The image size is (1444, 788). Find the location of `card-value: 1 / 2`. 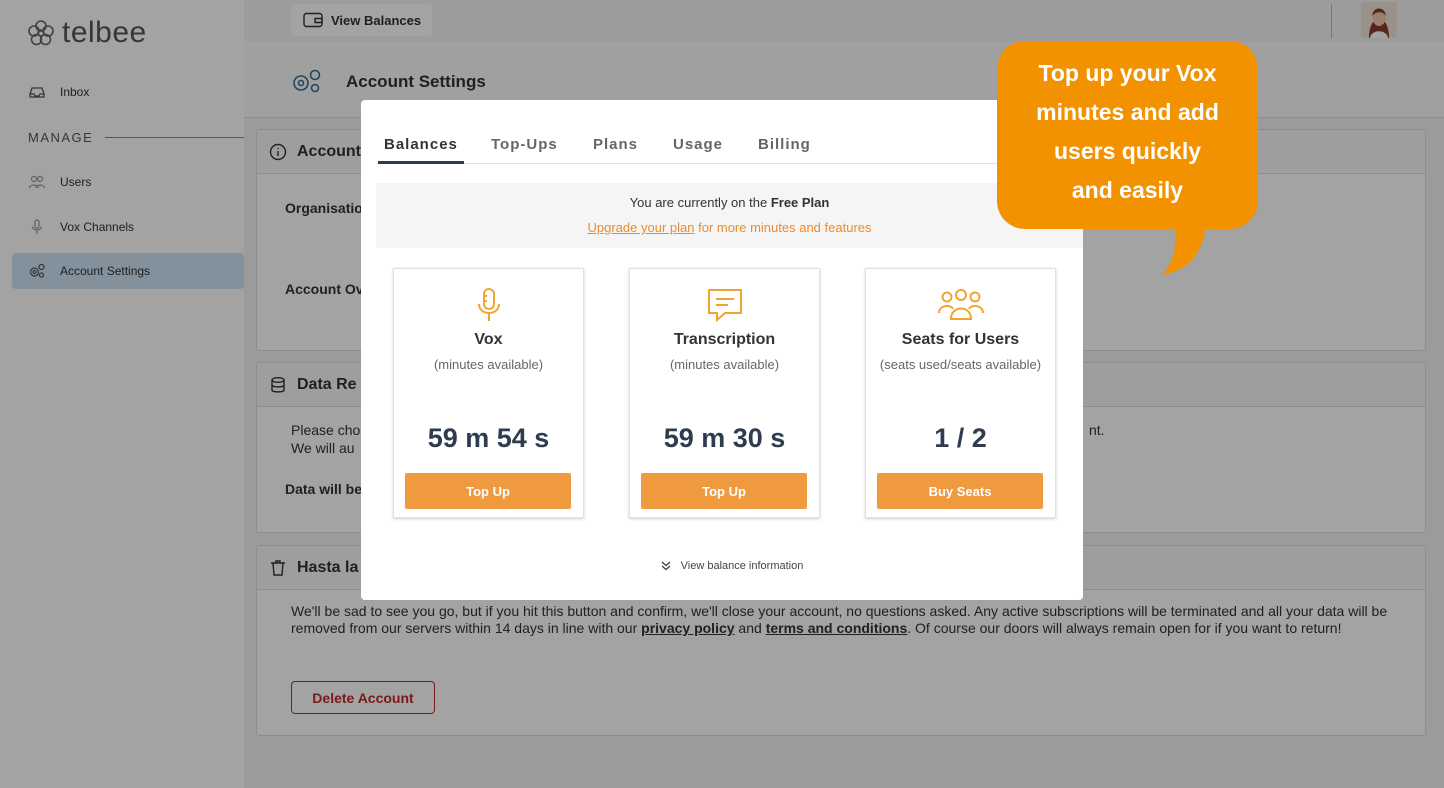

card-value: 1 / 2 is located at coordinates (960, 438).